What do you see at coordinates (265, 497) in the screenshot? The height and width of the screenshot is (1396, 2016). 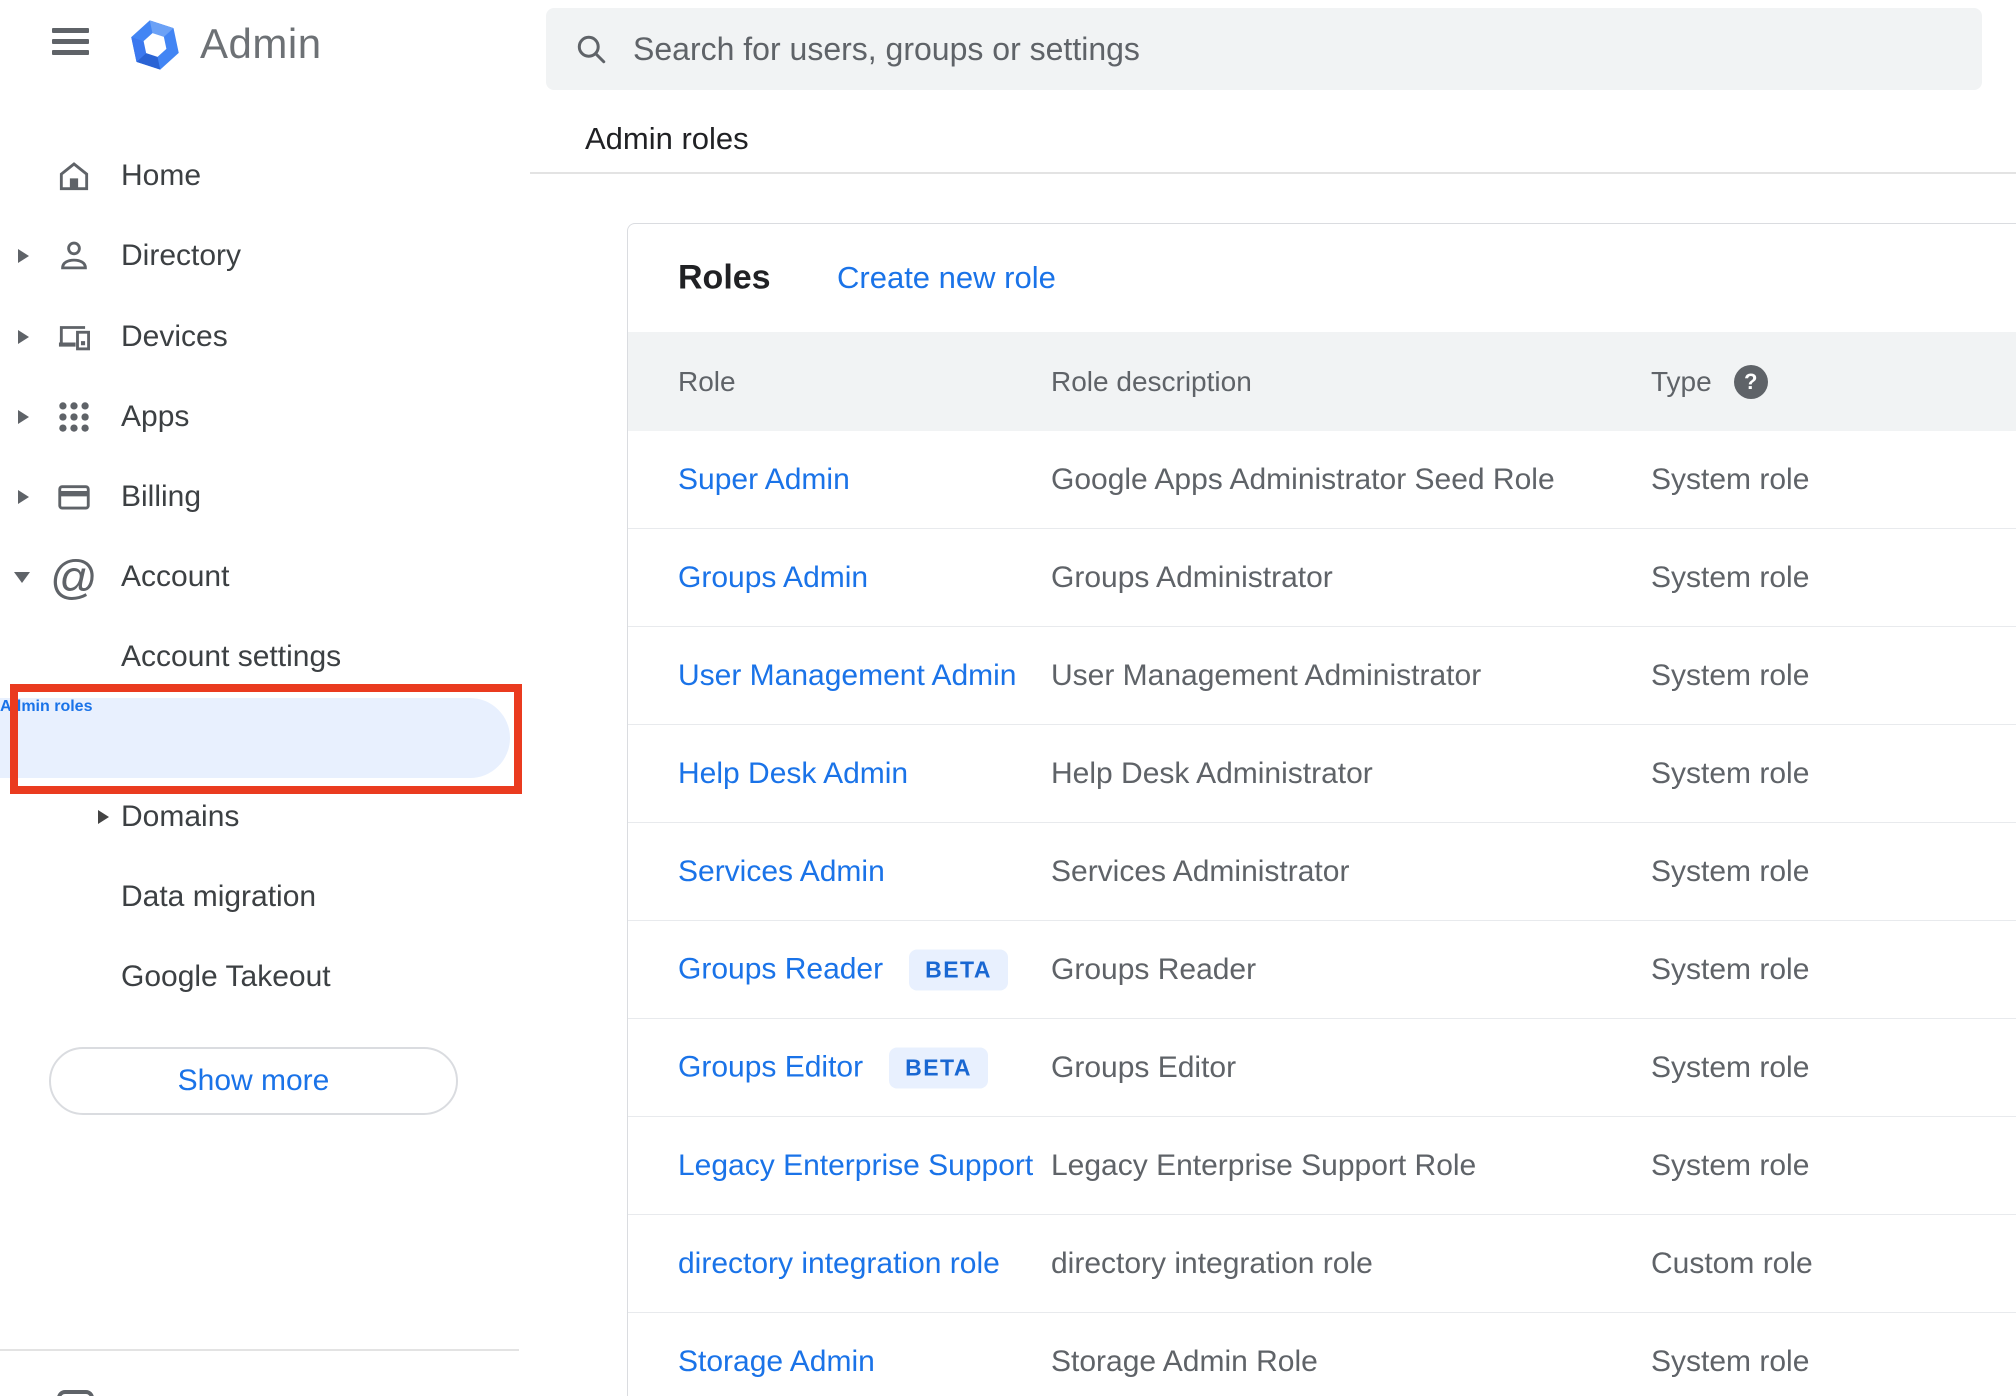 I see `sidebar-item-billing: Billing` at bounding box center [265, 497].